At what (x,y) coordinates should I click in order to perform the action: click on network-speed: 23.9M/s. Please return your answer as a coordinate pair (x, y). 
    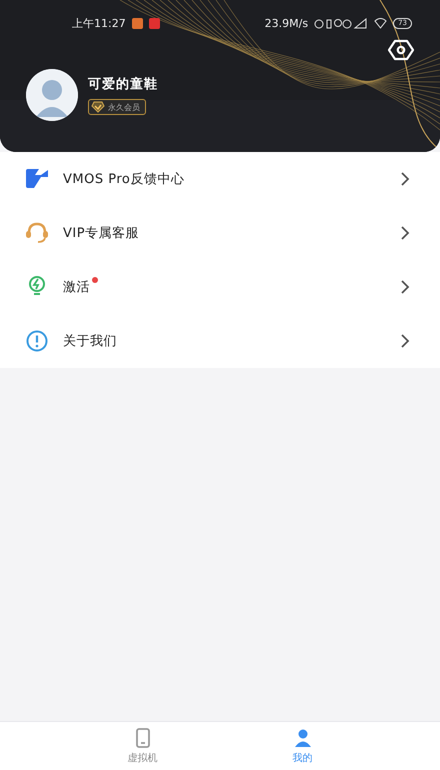
    Looking at the image, I should click on (286, 23).